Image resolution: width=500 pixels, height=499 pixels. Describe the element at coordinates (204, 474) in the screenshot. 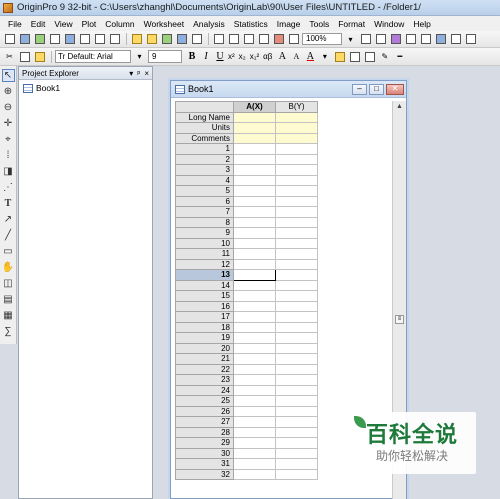

I see `row-header: 32` at that location.